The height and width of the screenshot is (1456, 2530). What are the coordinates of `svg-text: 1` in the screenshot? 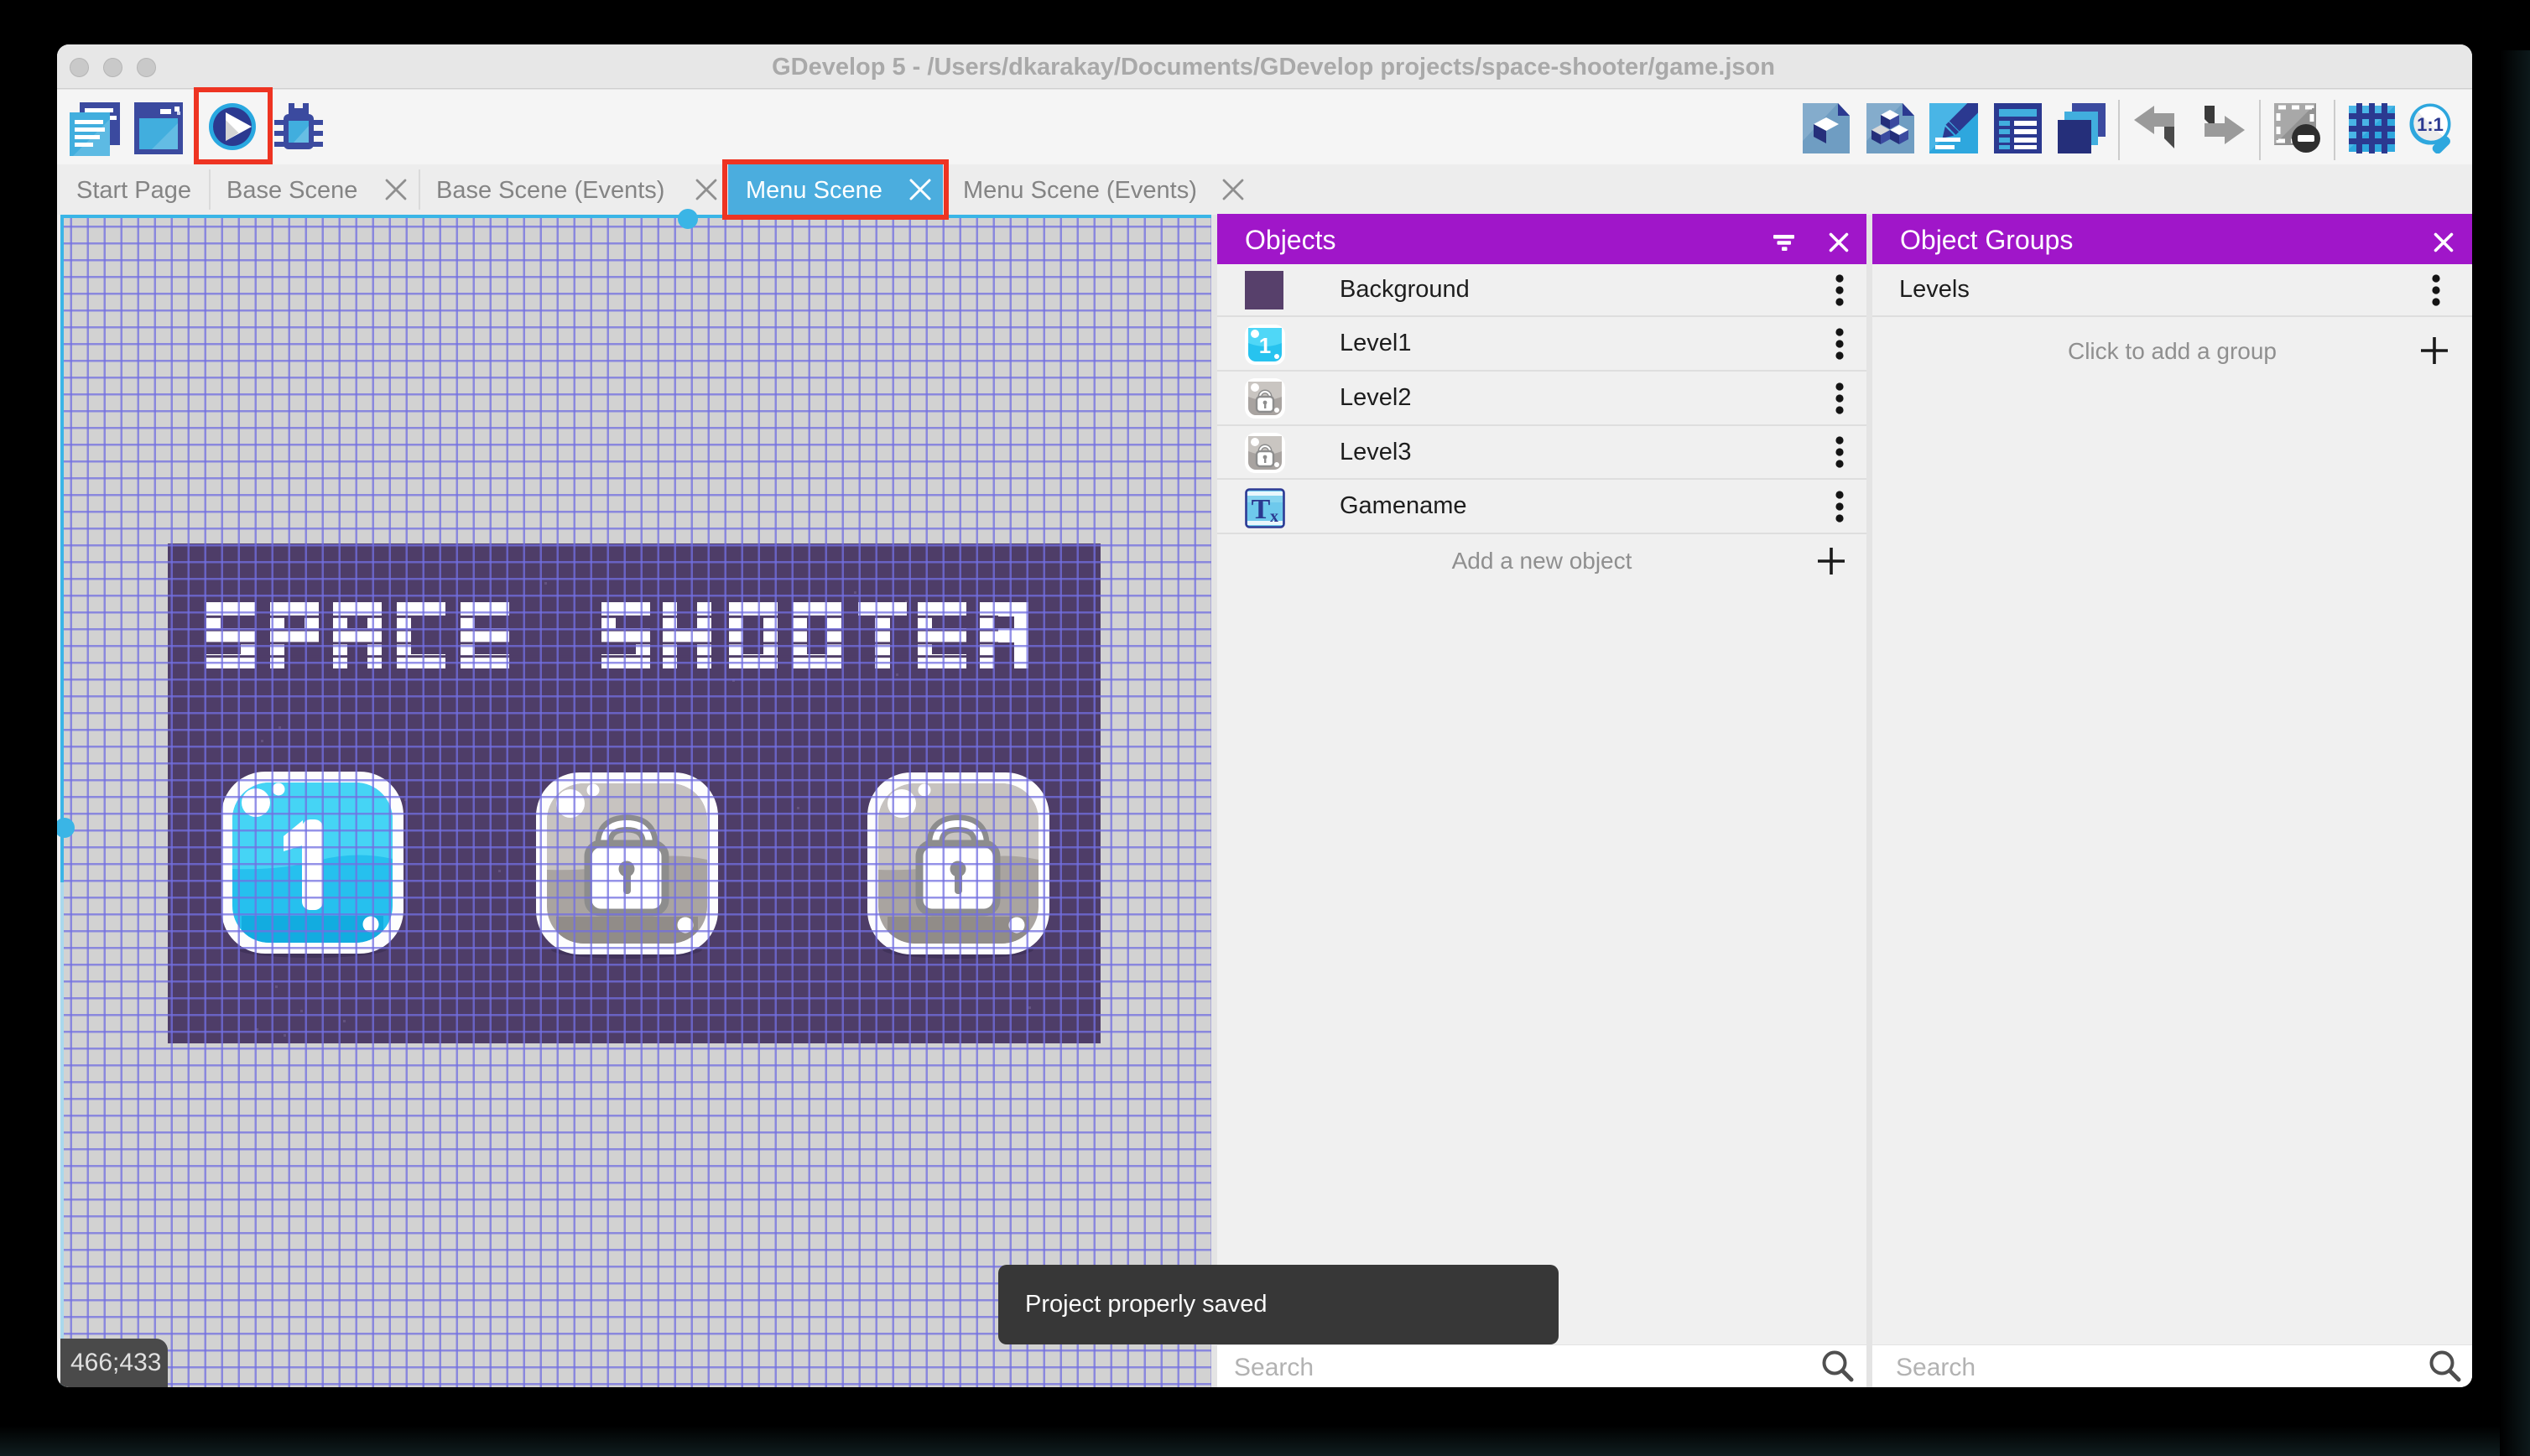 It's located at (1265, 345).